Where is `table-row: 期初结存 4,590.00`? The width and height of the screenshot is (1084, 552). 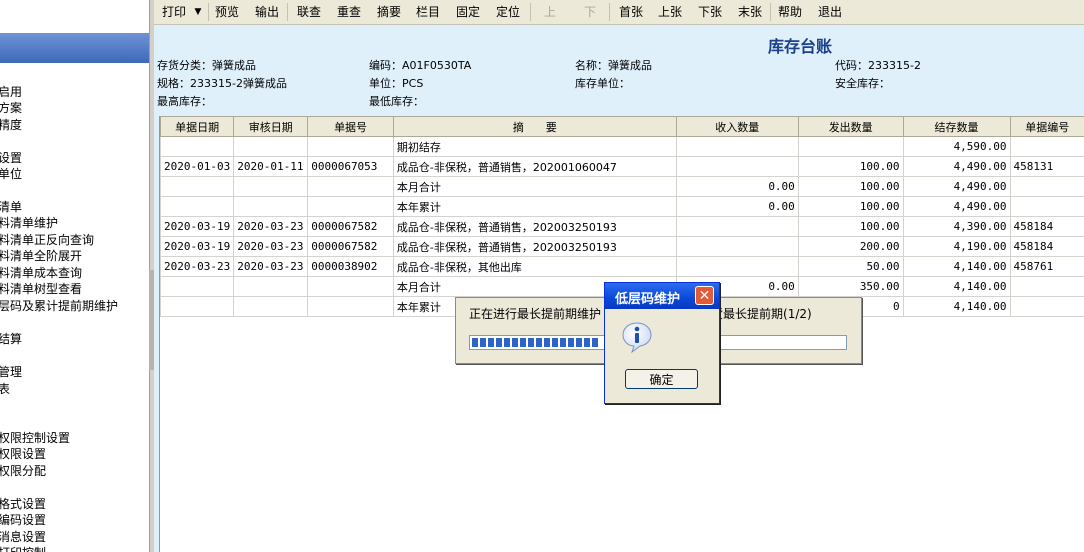 table-row: 期初结存 4,590.00 is located at coordinates (621, 146).